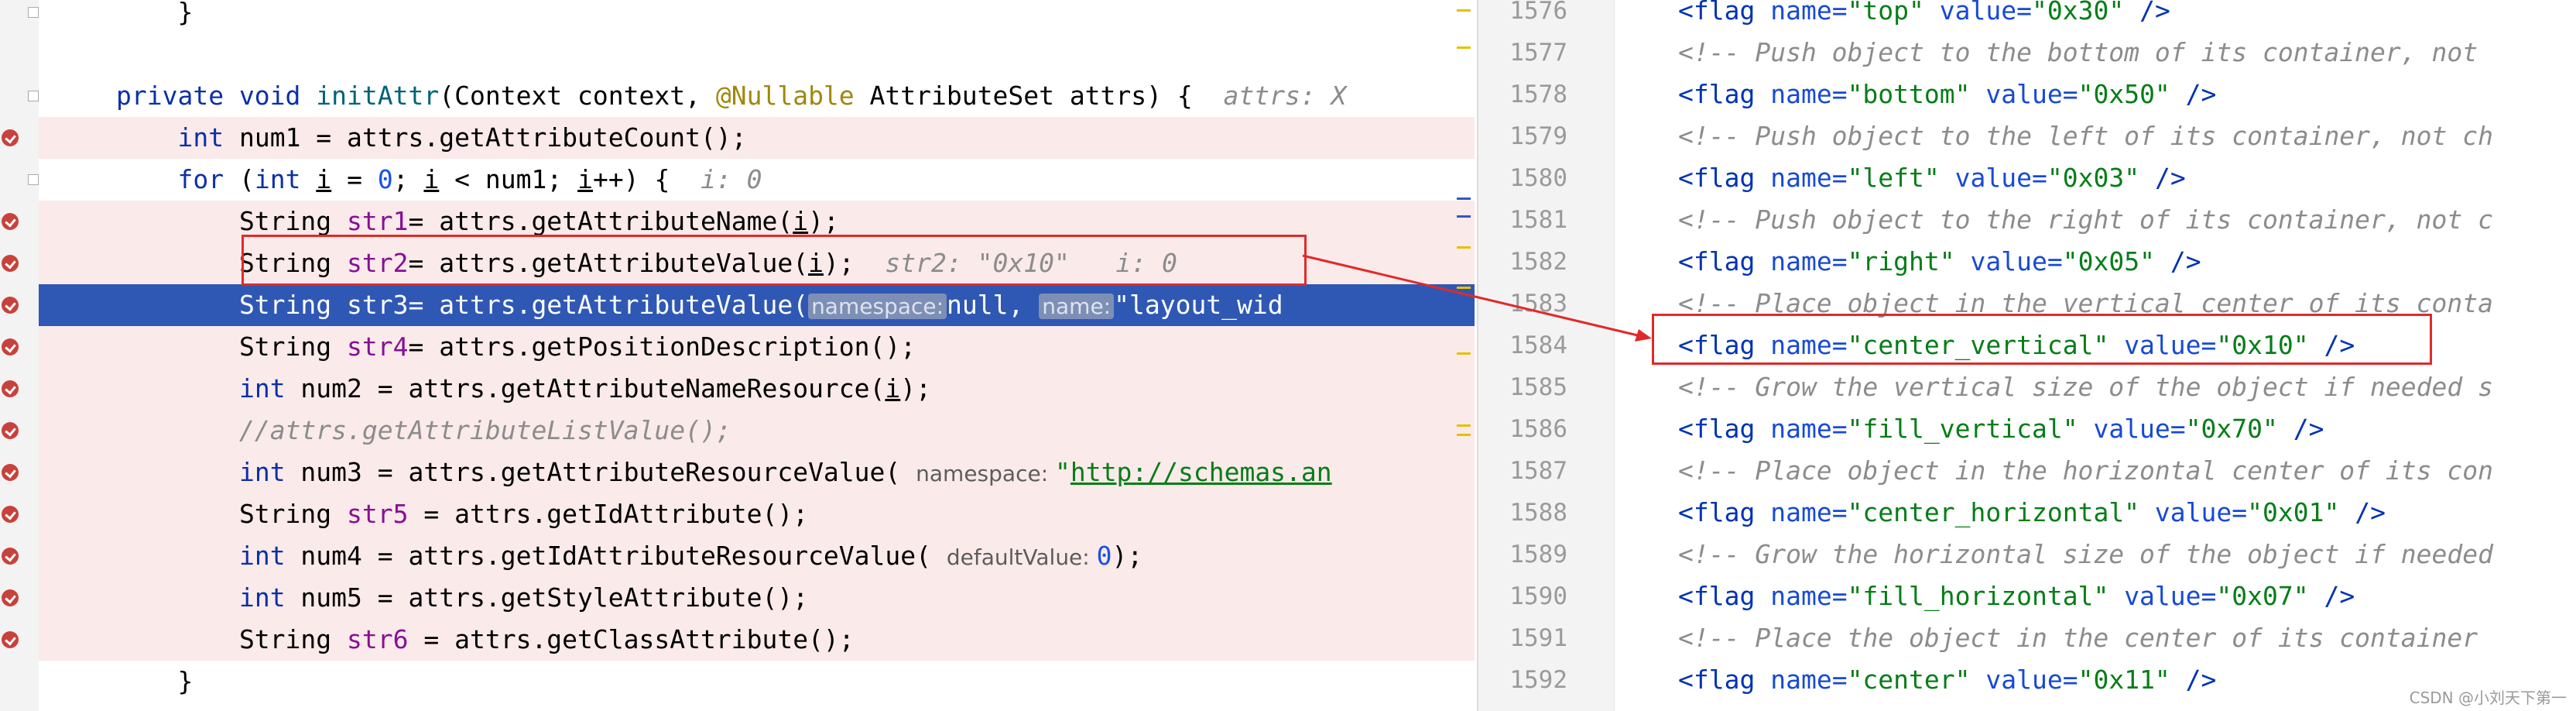 The image size is (2576, 711). I want to click on xml-token: "0x03", so click(2093, 178).